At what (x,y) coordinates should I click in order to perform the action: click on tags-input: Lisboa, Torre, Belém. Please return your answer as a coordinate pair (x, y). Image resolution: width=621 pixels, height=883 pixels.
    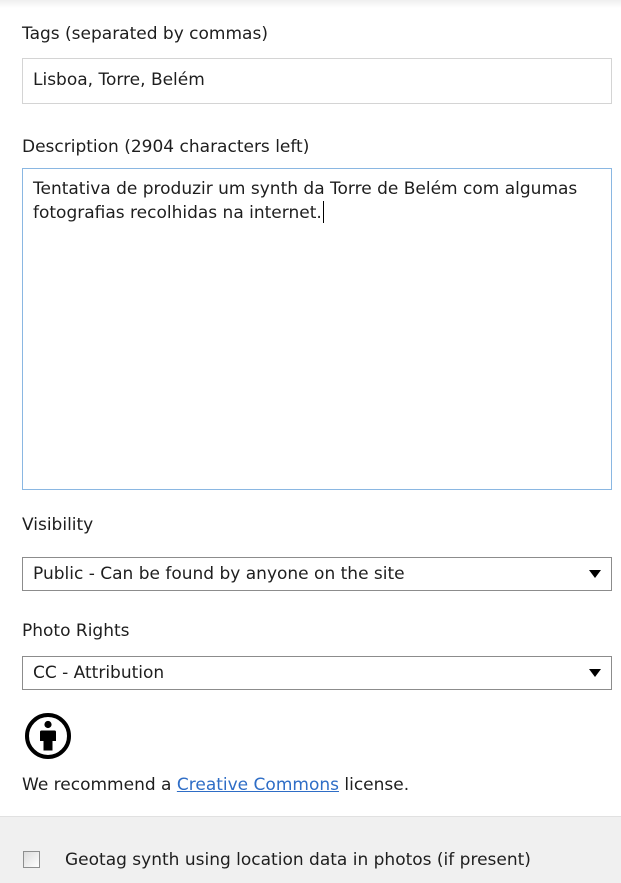
    Looking at the image, I should click on (317, 81).